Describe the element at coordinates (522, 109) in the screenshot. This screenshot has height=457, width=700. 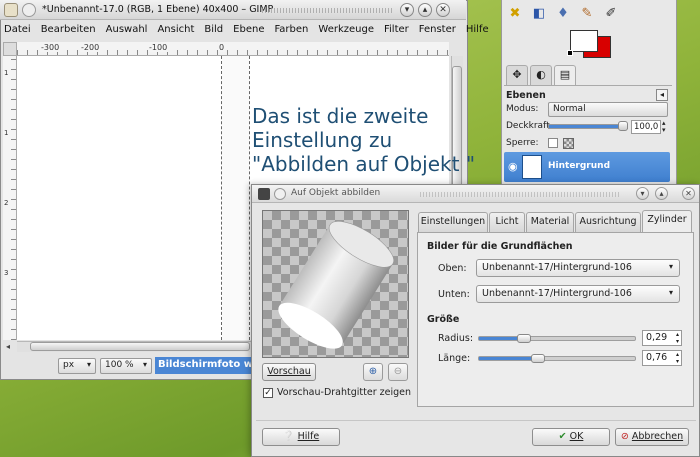
I see `modus-label: Modus:` at that location.